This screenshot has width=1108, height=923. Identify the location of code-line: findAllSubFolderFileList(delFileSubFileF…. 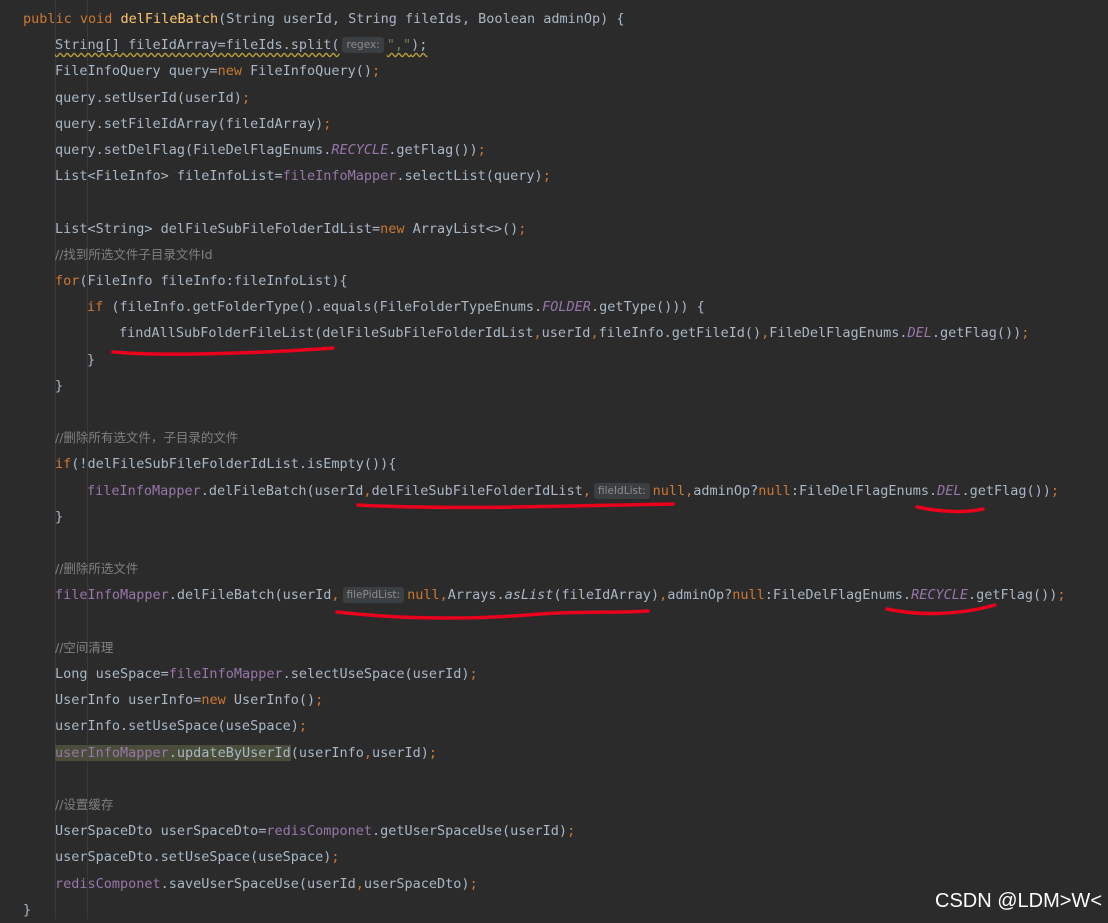
(574, 333).